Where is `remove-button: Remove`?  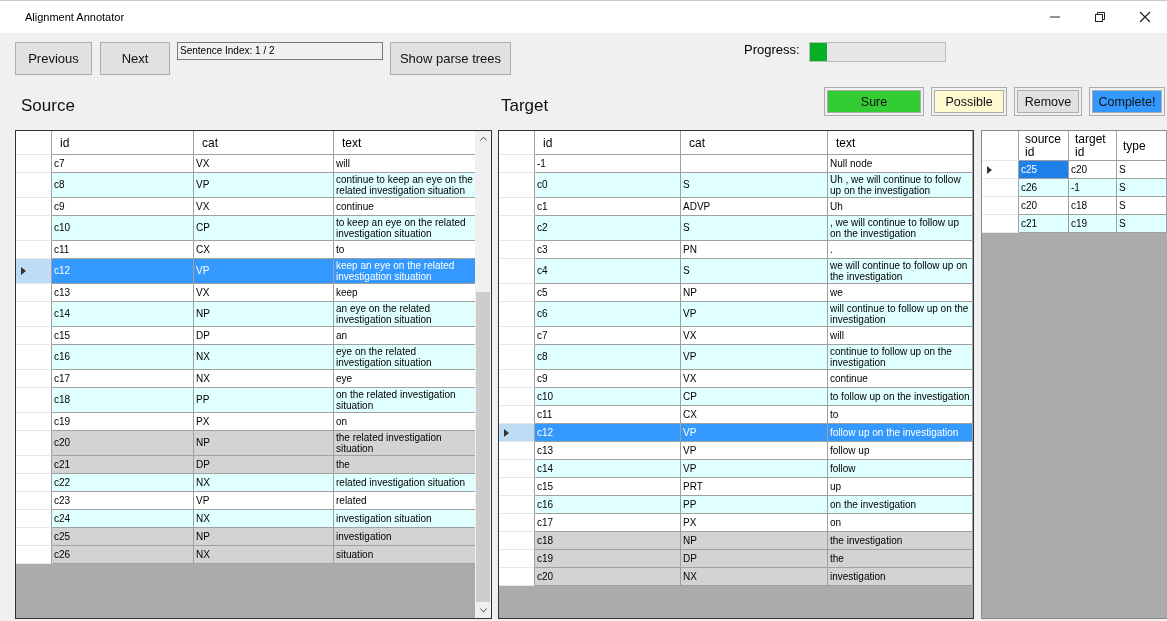 remove-button: Remove is located at coordinates (1048, 101).